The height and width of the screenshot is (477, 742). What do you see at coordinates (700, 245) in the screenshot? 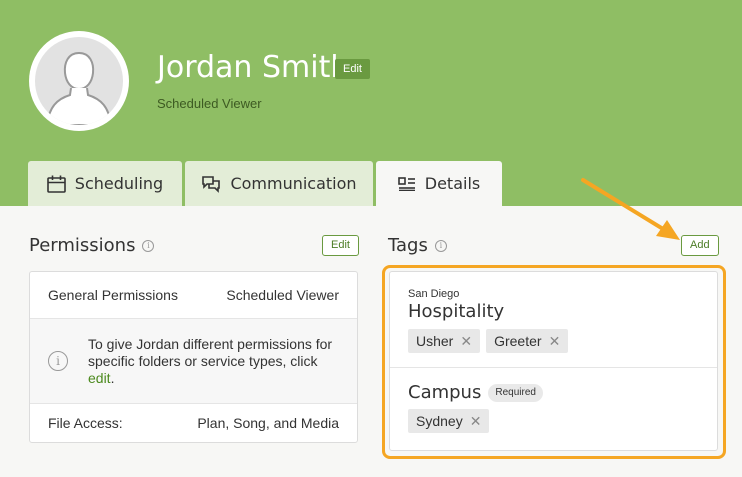
I see `add-tag-button: Add` at bounding box center [700, 245].